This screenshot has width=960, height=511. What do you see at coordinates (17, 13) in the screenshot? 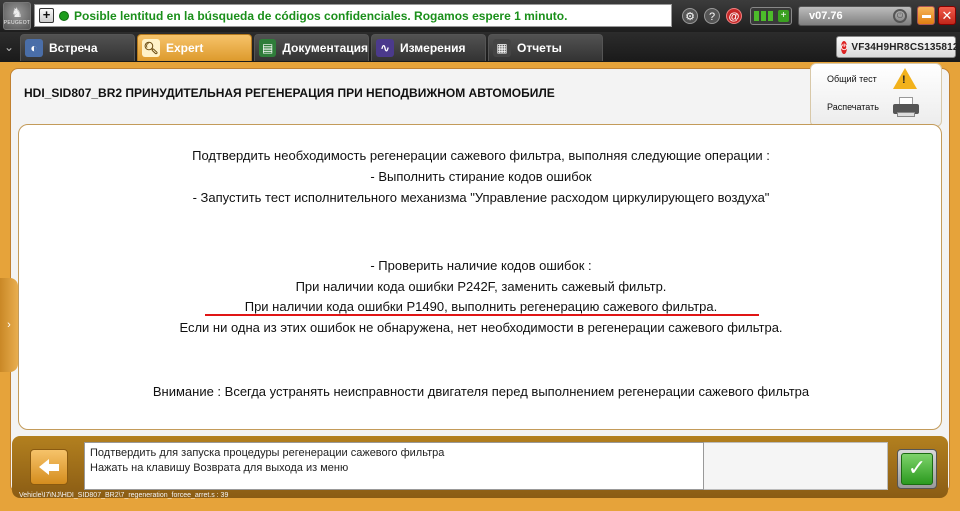
I see `lion-icon: ♞` at bounding box center [17, 13].